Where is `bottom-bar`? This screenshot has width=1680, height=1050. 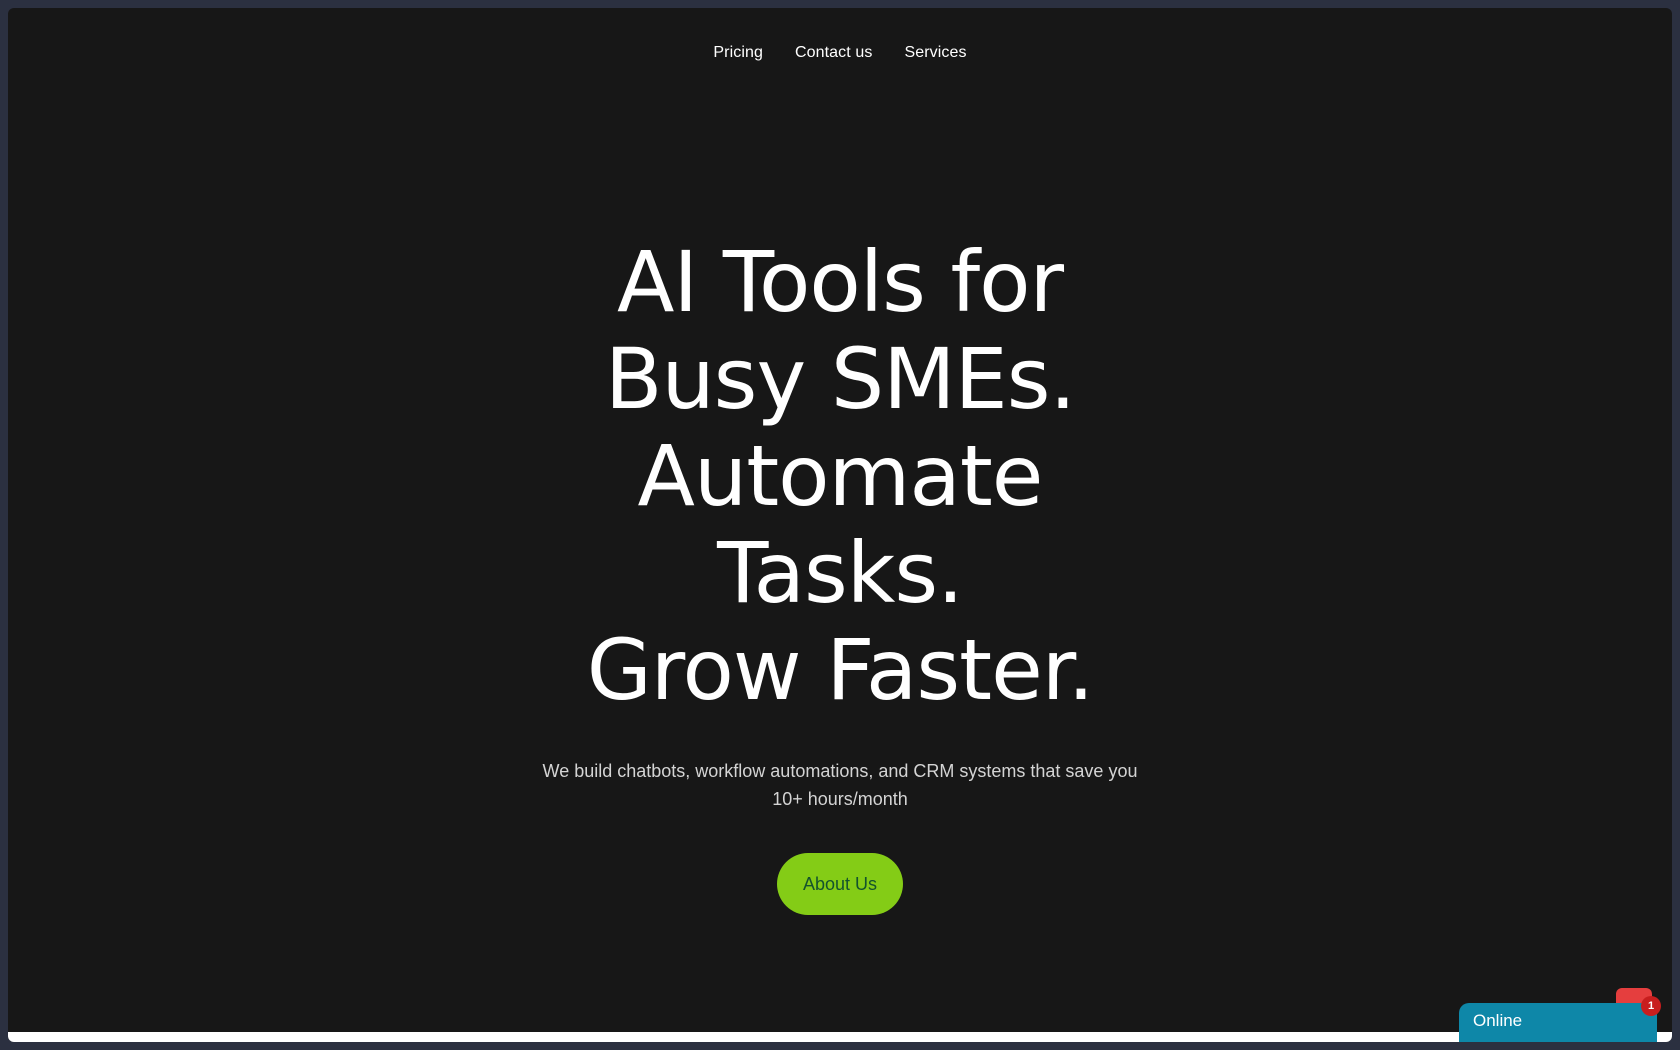
bottom-bar is located at coordinates (840, 1037).